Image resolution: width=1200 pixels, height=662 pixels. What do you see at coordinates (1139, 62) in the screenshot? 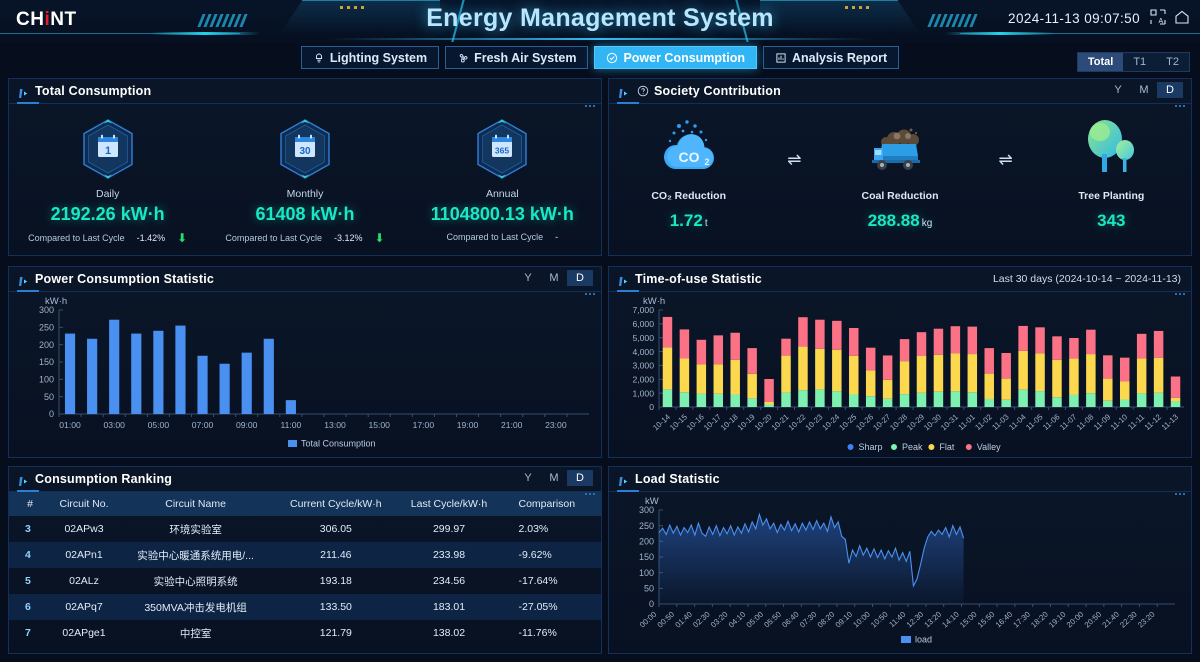
I see `meter-option-t1: T1` at bounding box center [1139, 62].